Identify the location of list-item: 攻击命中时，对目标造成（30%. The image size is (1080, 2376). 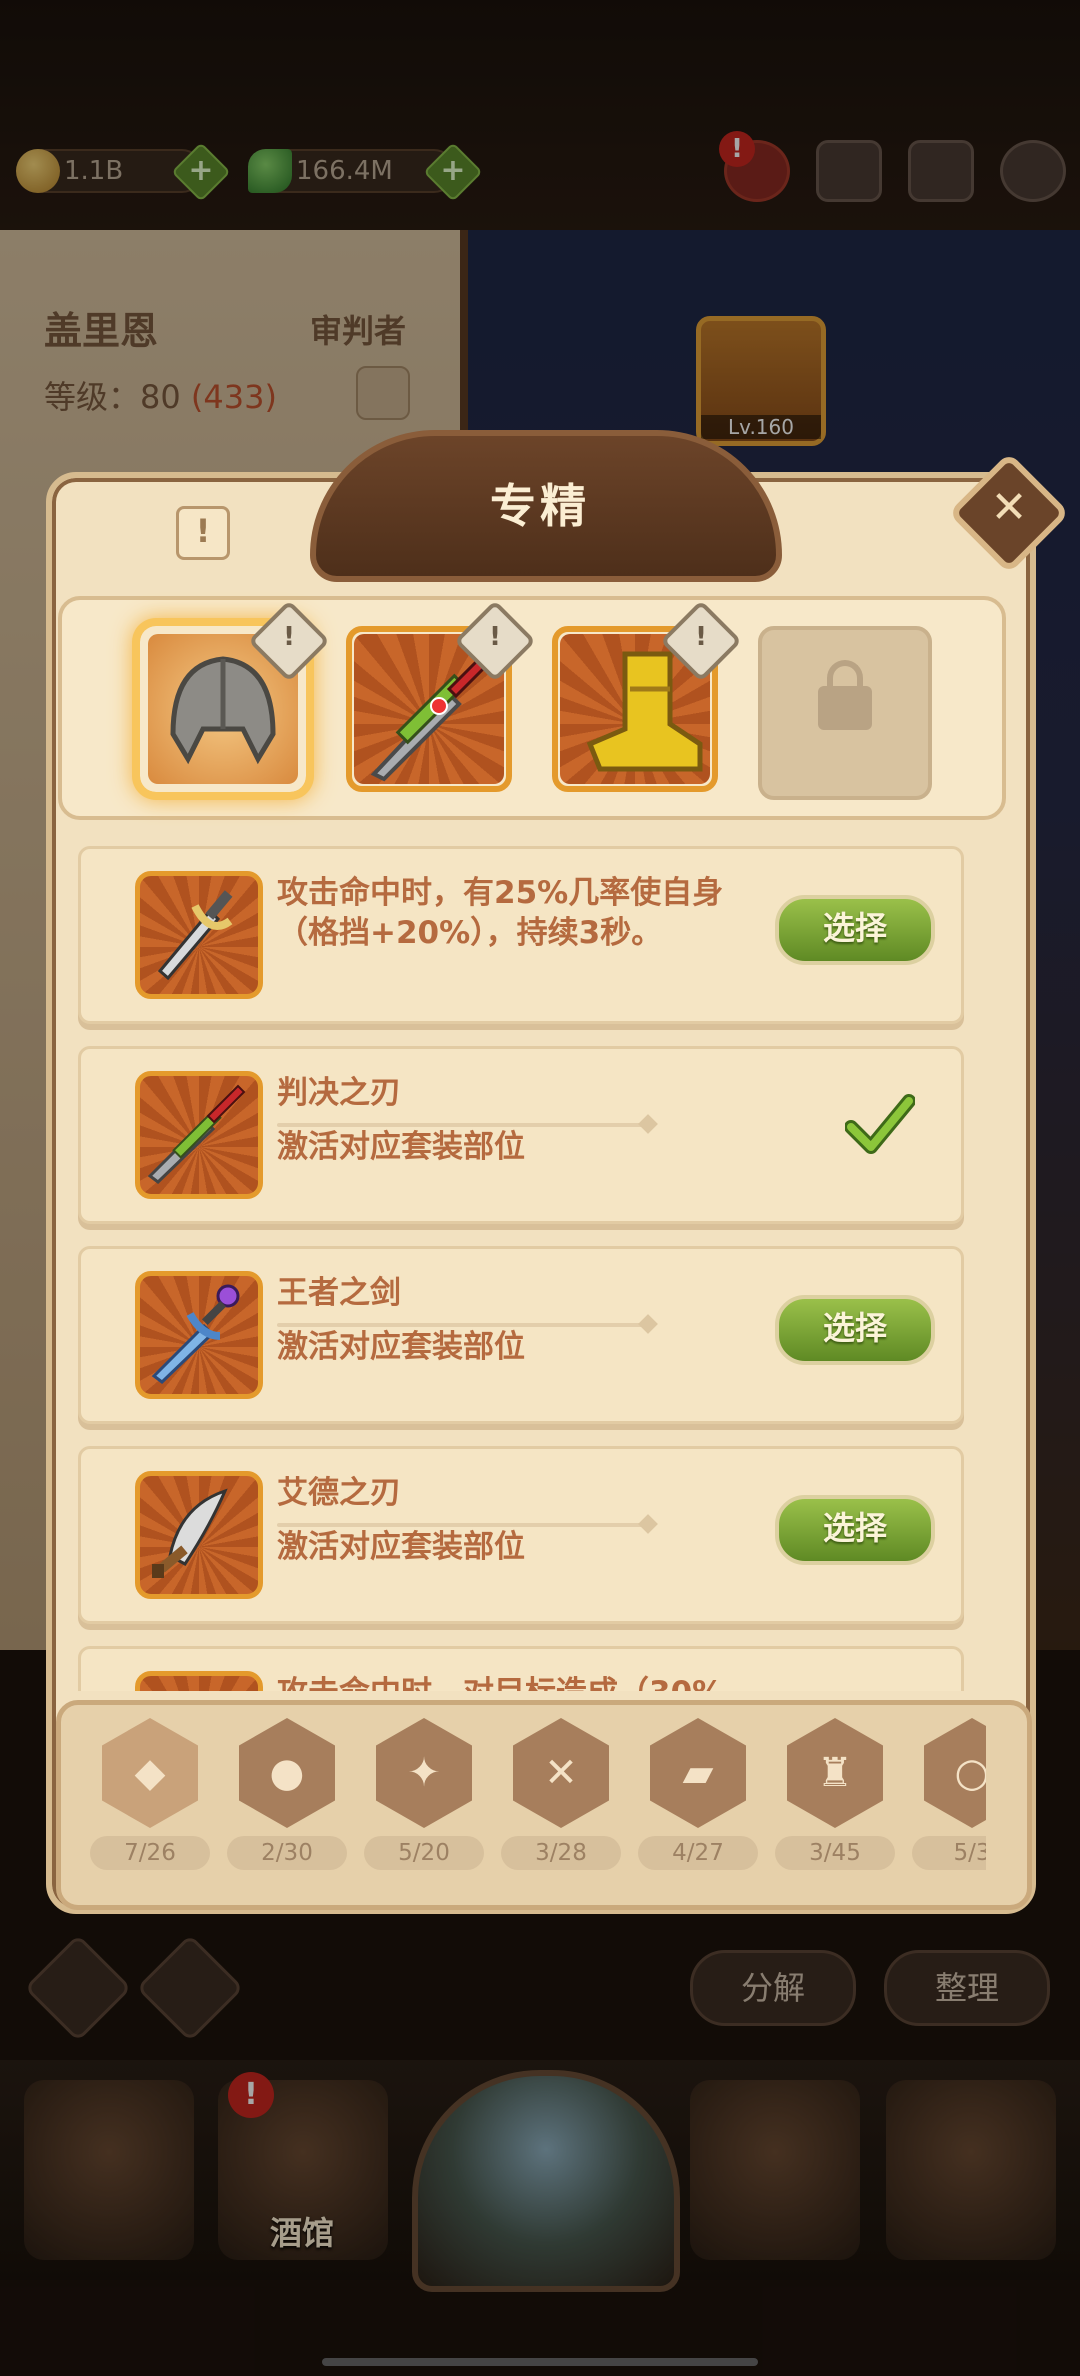
(521, 1668).